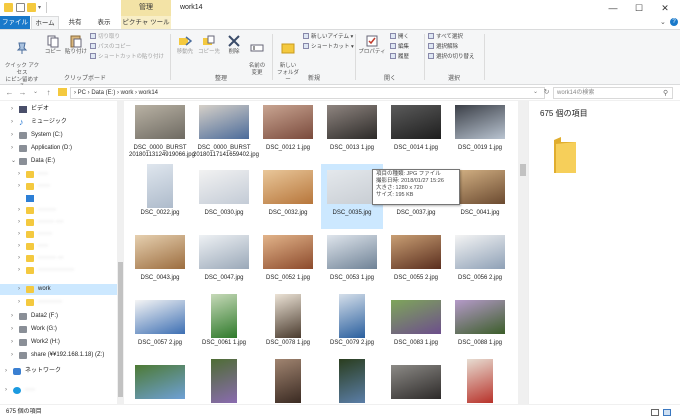 This screenshot has height=419, width=680. Describe the element at coordinates (288, 326) in the screenshot. I see `file-tile: DSC_0078 1.jpg` at that location.